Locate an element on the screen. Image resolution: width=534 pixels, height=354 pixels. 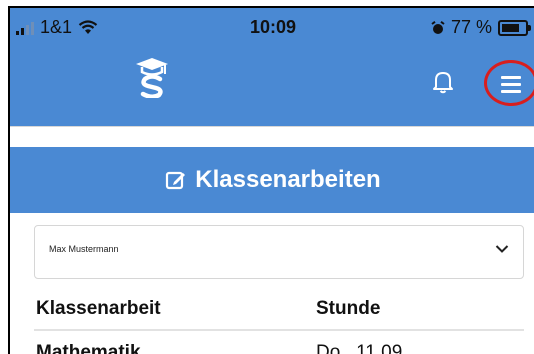
battery-fill is located at coordinates (510, 27).